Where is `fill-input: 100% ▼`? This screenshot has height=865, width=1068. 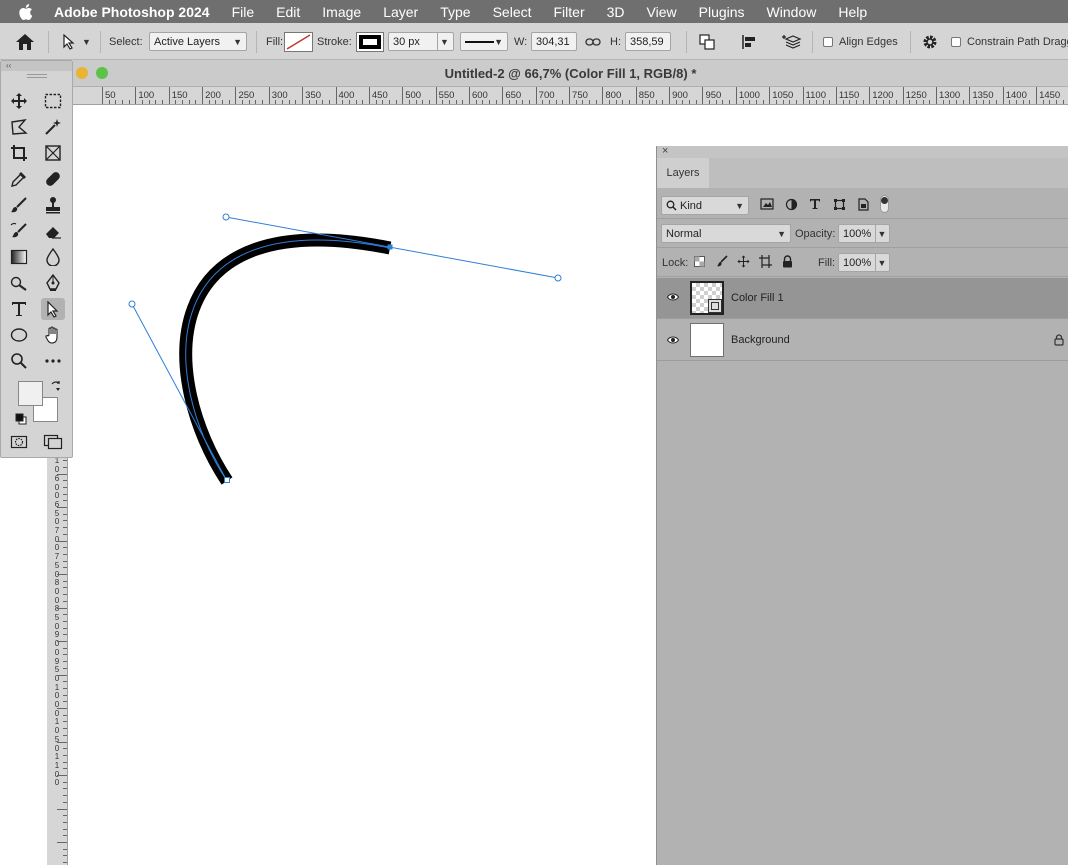 fill-input: 100% ▼ is located at coordinates (864, 262).